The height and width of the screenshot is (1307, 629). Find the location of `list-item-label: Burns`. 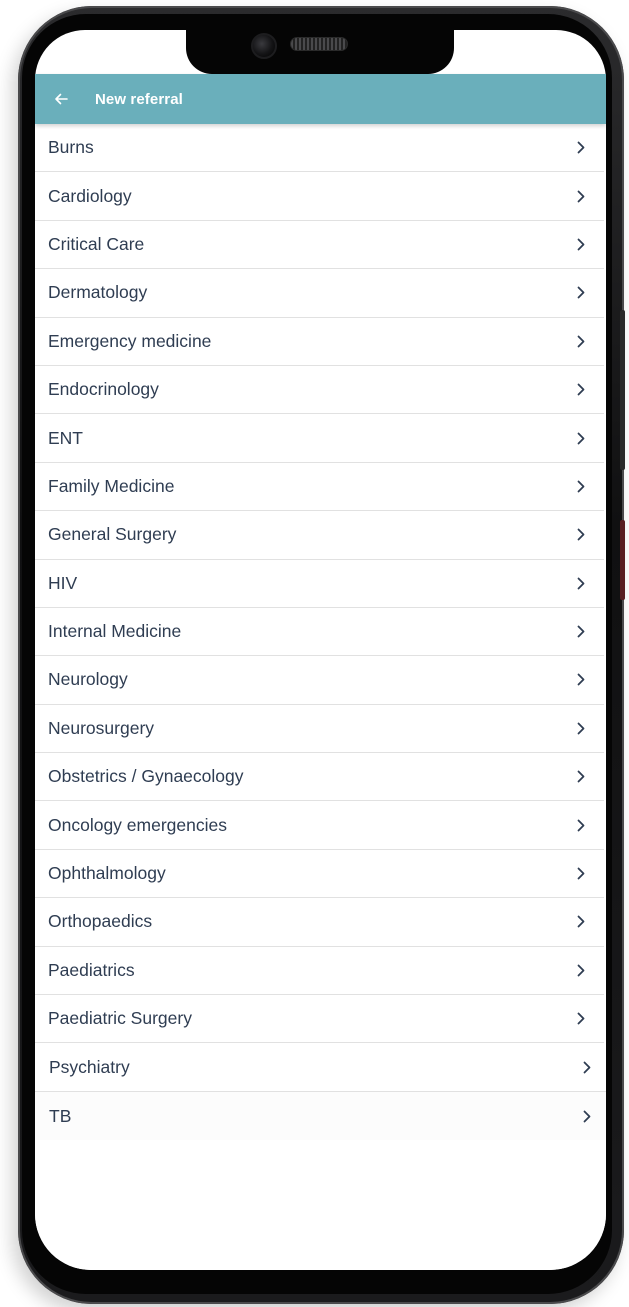

list-item-label: Burns is located at coordinates (71, 147).